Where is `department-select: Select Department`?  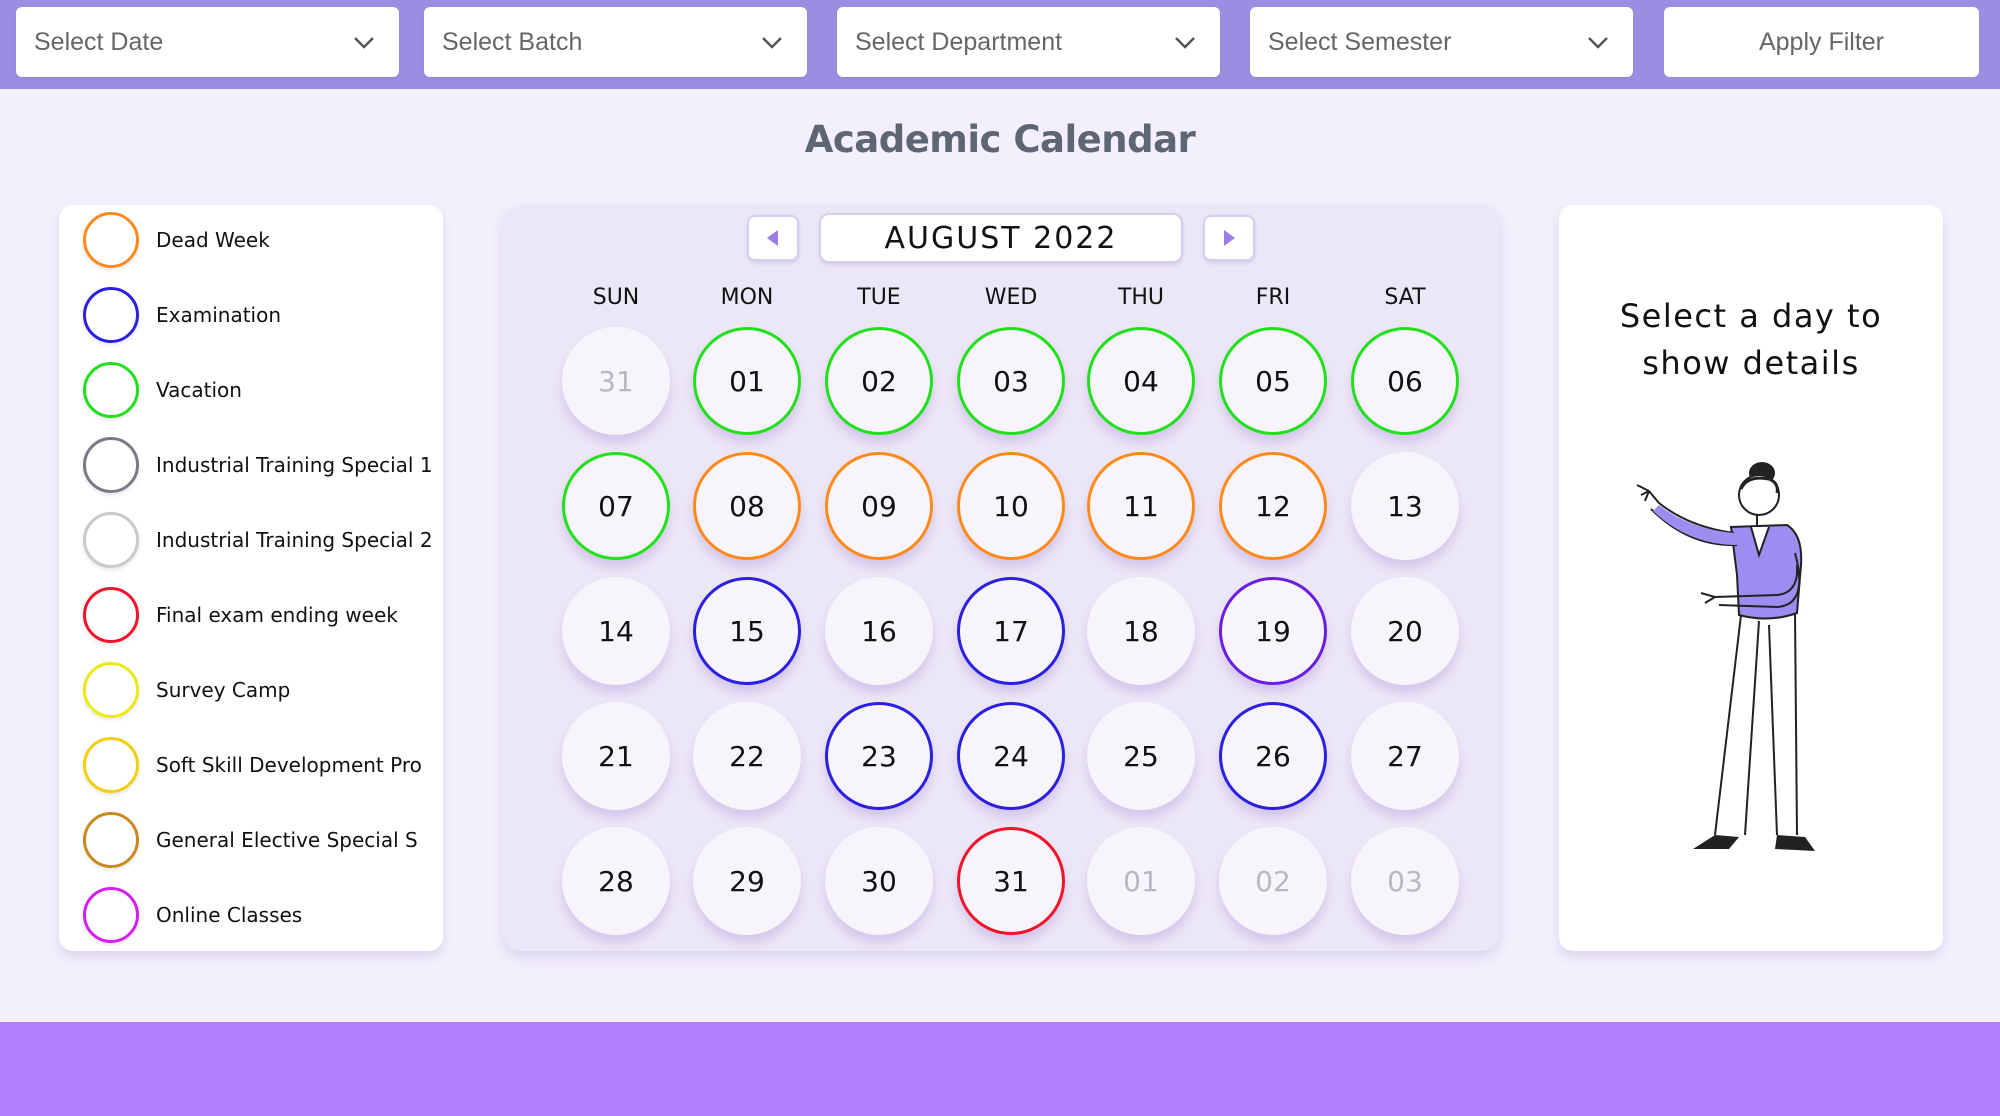
department-select: Select Department is located at coordinates (1028, 42).